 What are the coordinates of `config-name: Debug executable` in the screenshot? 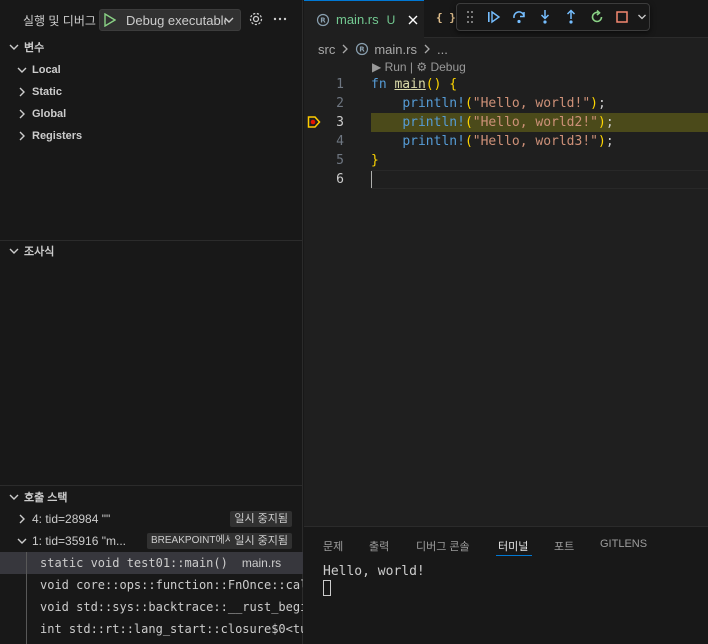 It's located at (176, 20).